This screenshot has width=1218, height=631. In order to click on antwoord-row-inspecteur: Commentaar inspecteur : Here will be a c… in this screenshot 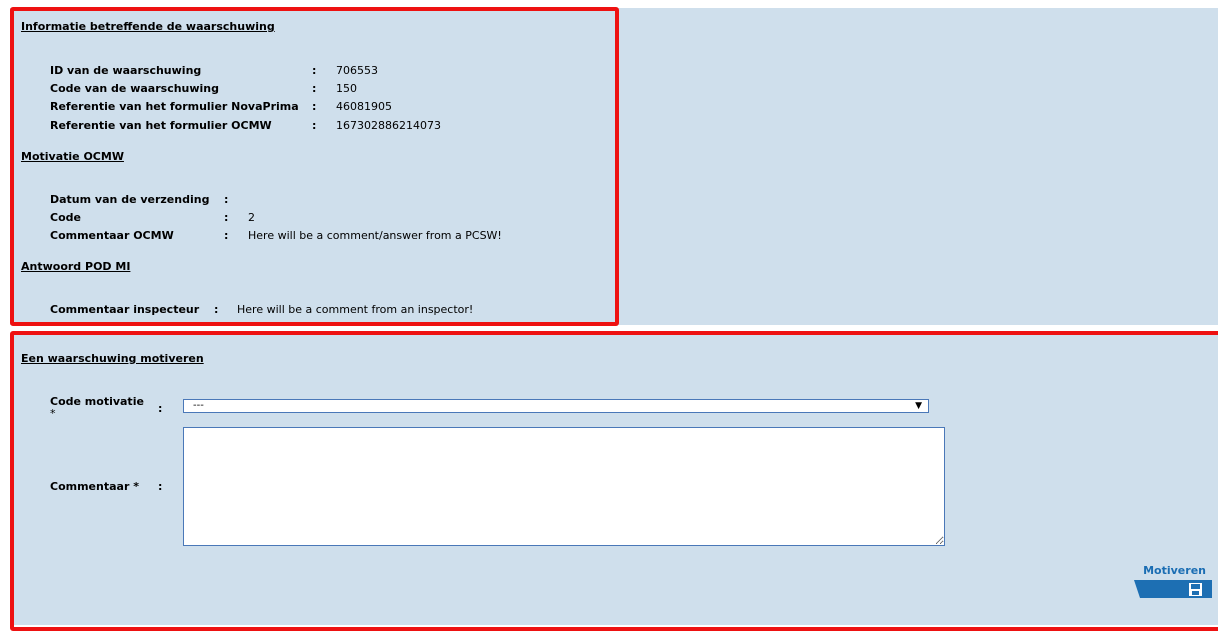, I will do `click(310, 310)`.